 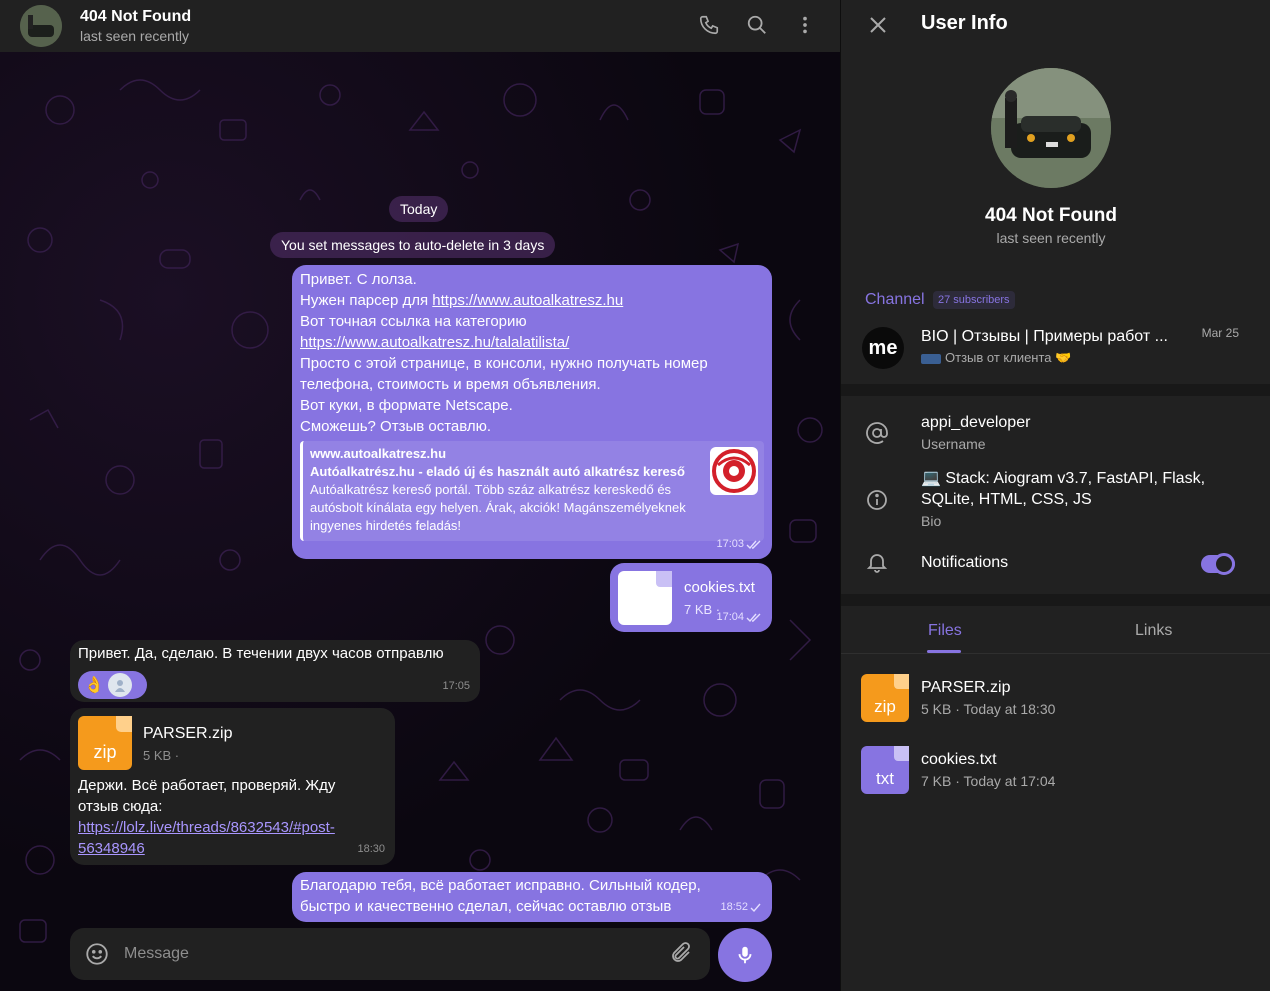 I want to click on message-link: https://www.autoalkatresz.hu, so click(x=527, y=300).